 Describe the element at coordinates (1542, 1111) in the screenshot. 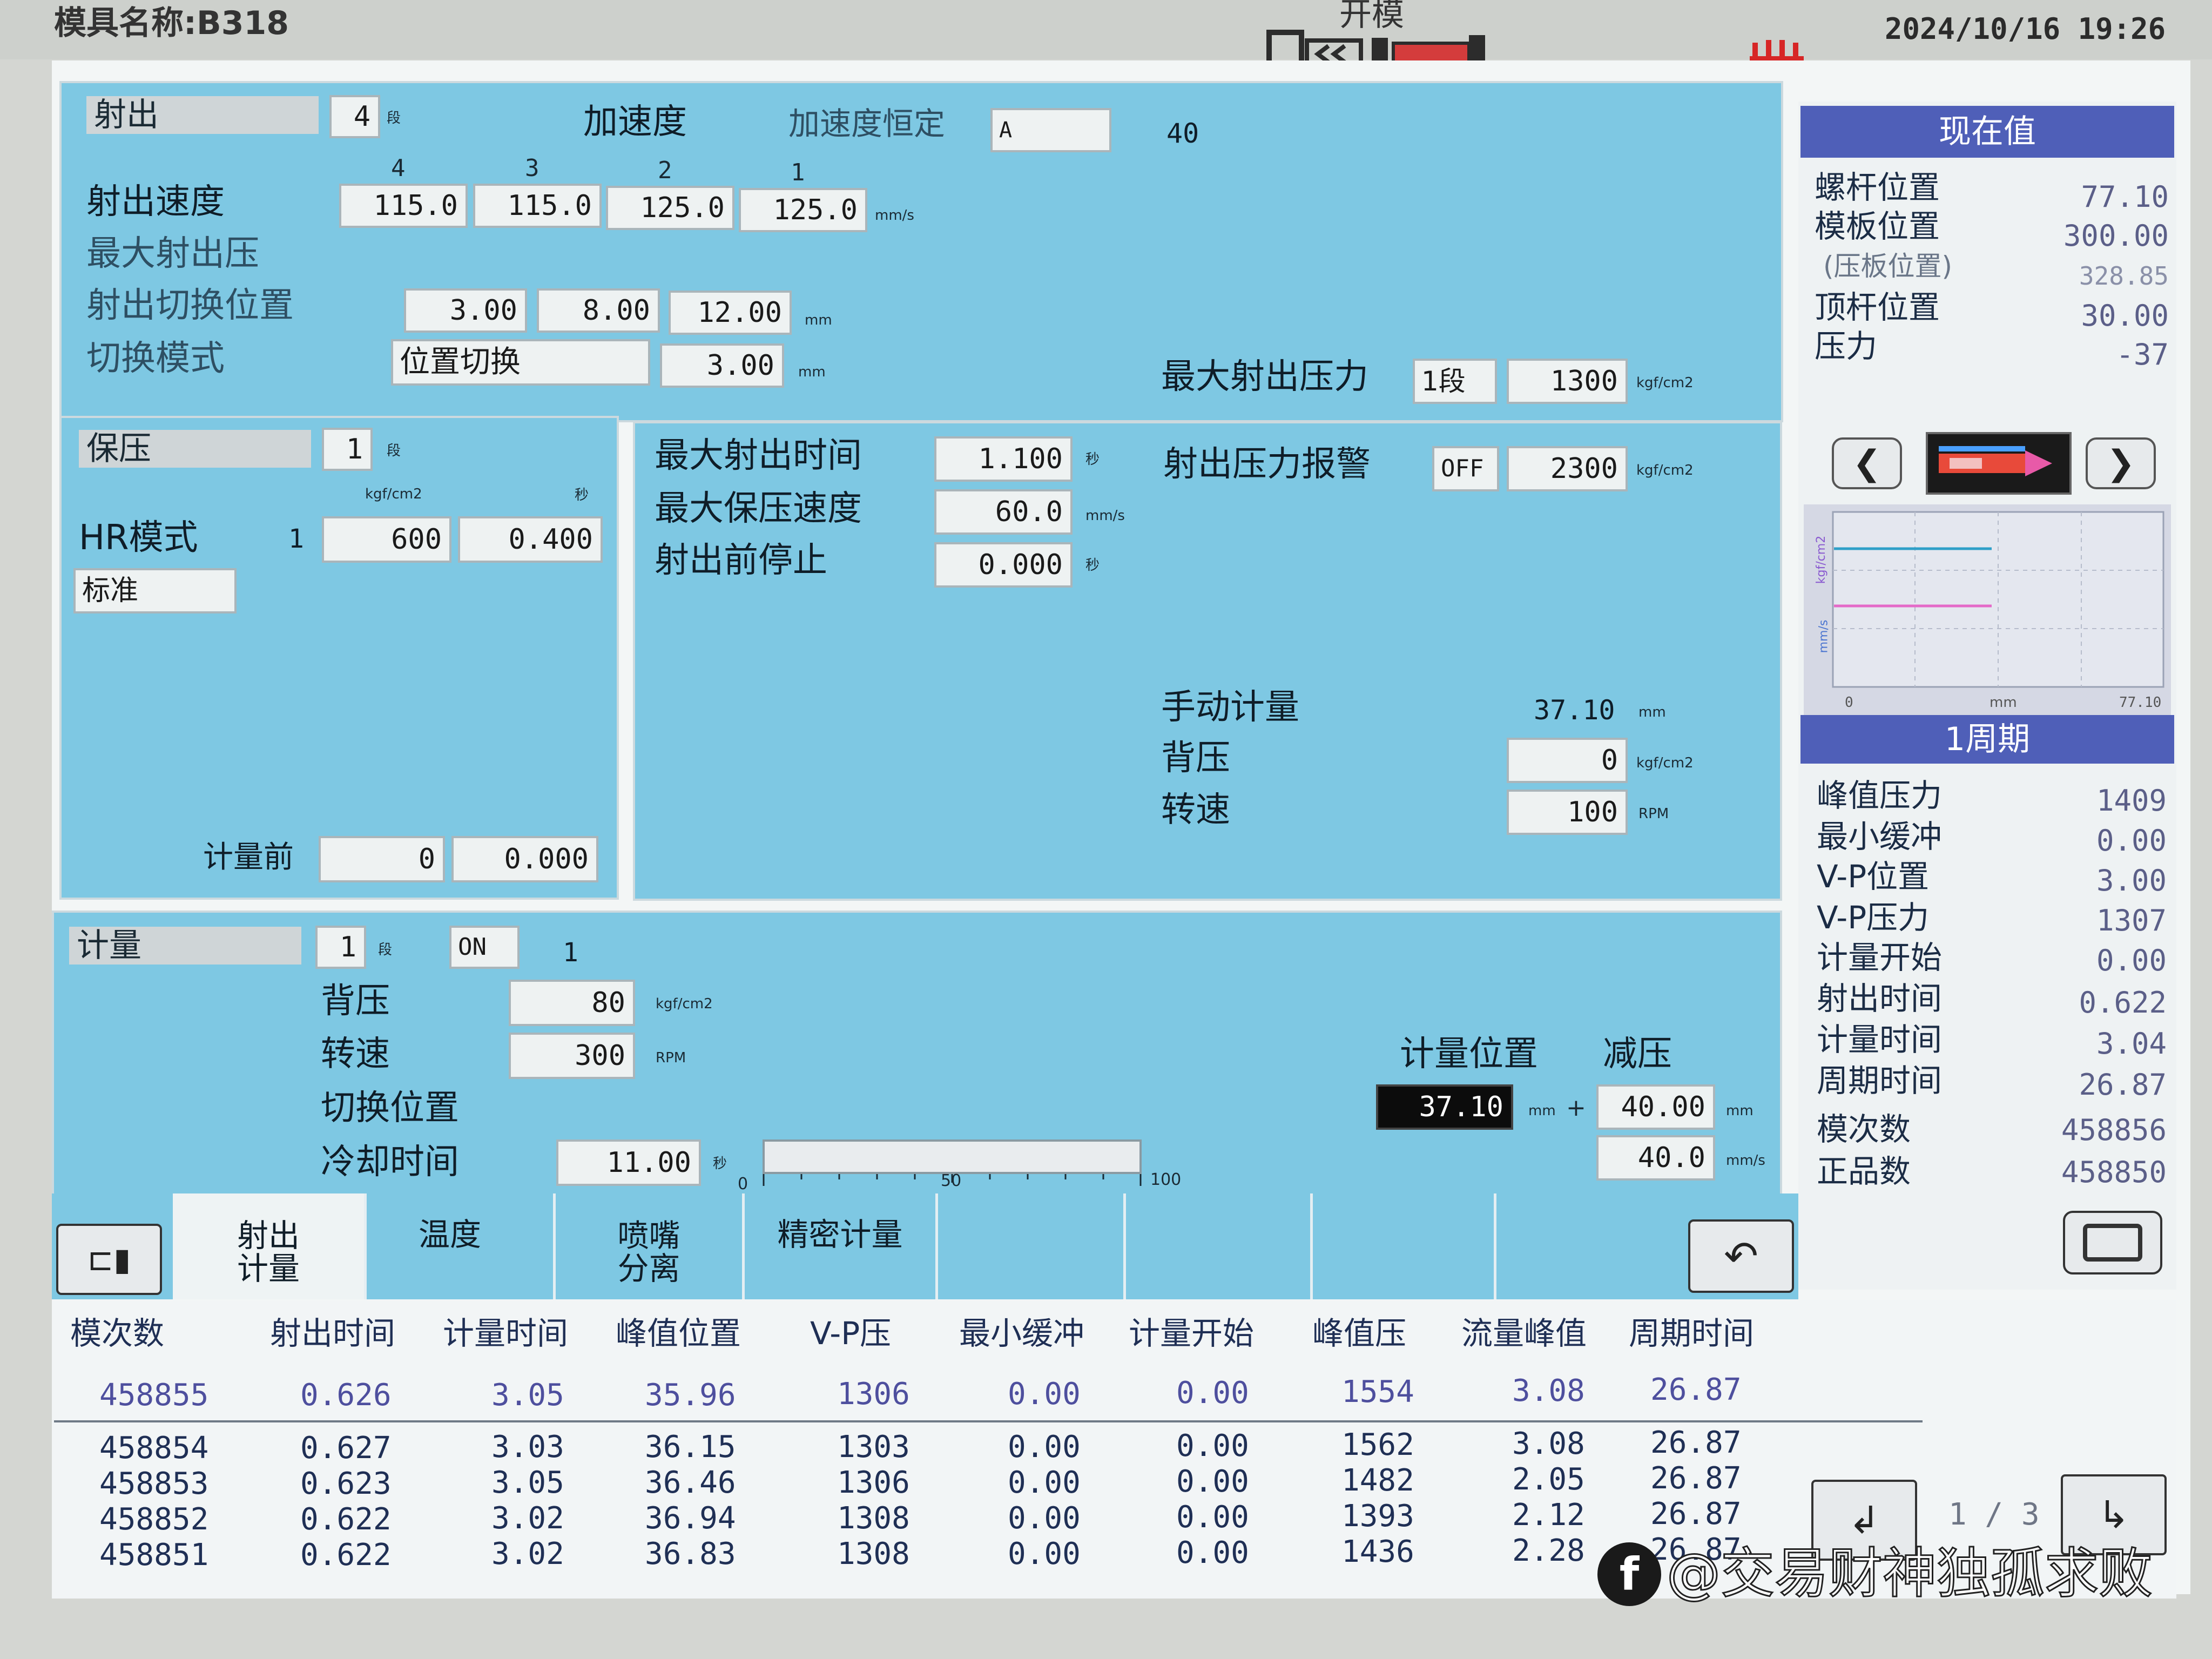

I see `meter-pos-unit: mm` at that location.